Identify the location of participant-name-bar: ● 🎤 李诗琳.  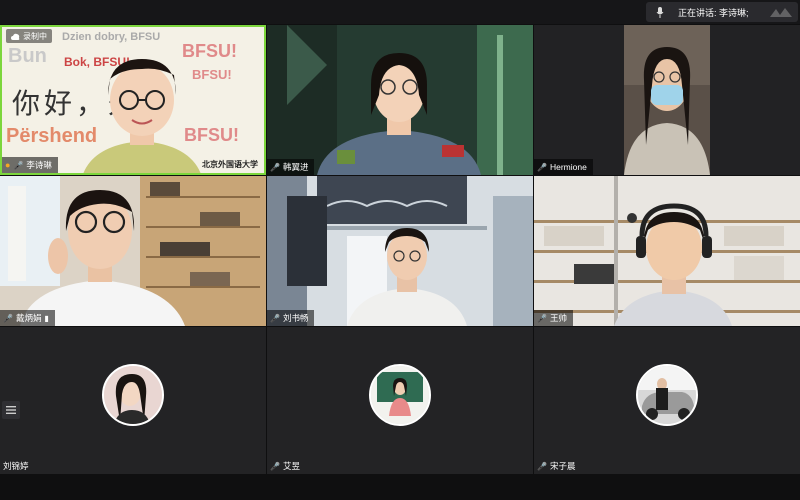
(30, 165).